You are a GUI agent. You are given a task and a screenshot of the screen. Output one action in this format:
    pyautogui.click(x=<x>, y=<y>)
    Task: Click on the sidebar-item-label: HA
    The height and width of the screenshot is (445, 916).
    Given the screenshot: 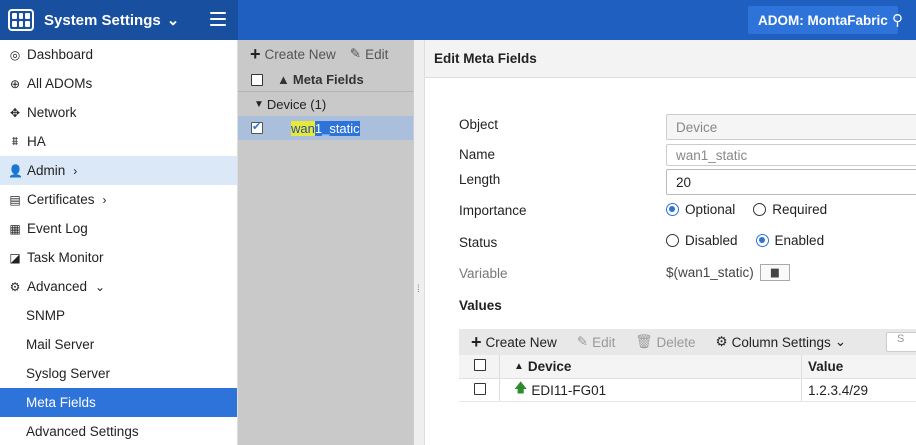 What is the action you would take?
    pyautogui.click(x=36, y=141)
    